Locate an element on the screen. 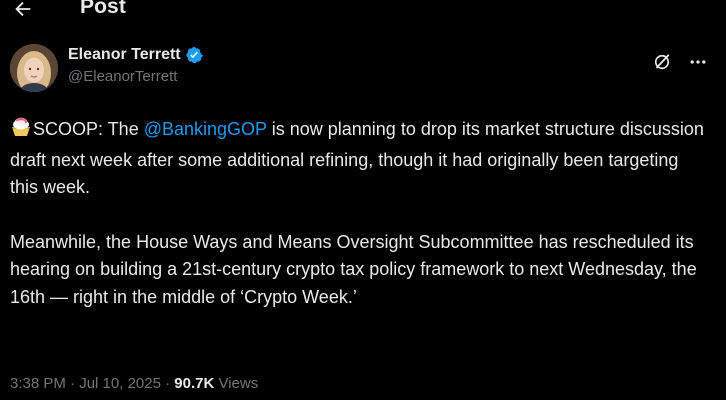 The image size is (726, 400). grok-button is located at coordinates (662, 62).